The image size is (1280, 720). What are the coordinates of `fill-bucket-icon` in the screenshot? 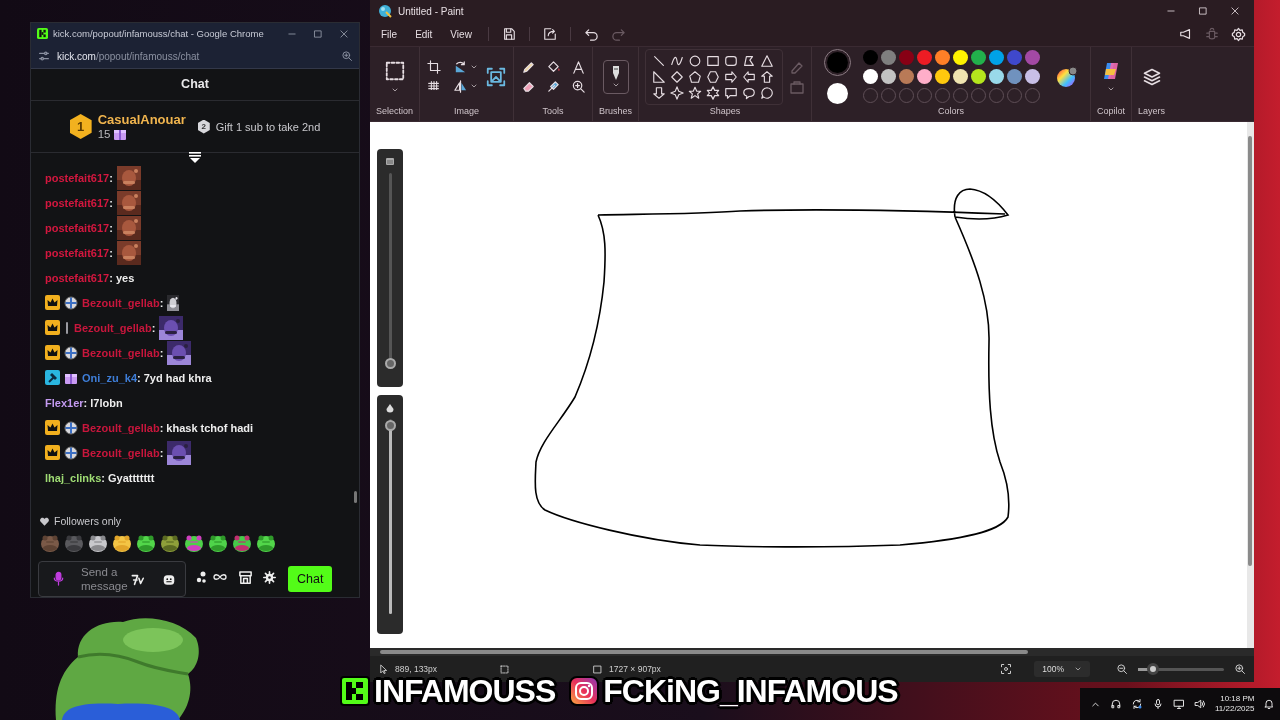 It's located at (553, 67).